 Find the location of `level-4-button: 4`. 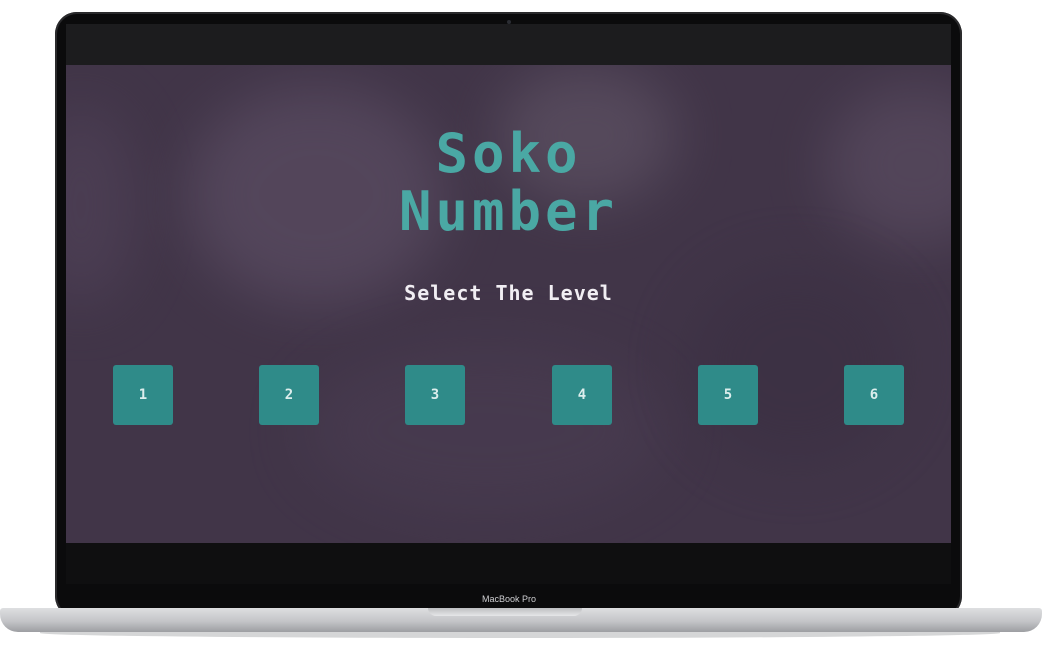

level-4-button: 4 is located at coordinates (582, 395).